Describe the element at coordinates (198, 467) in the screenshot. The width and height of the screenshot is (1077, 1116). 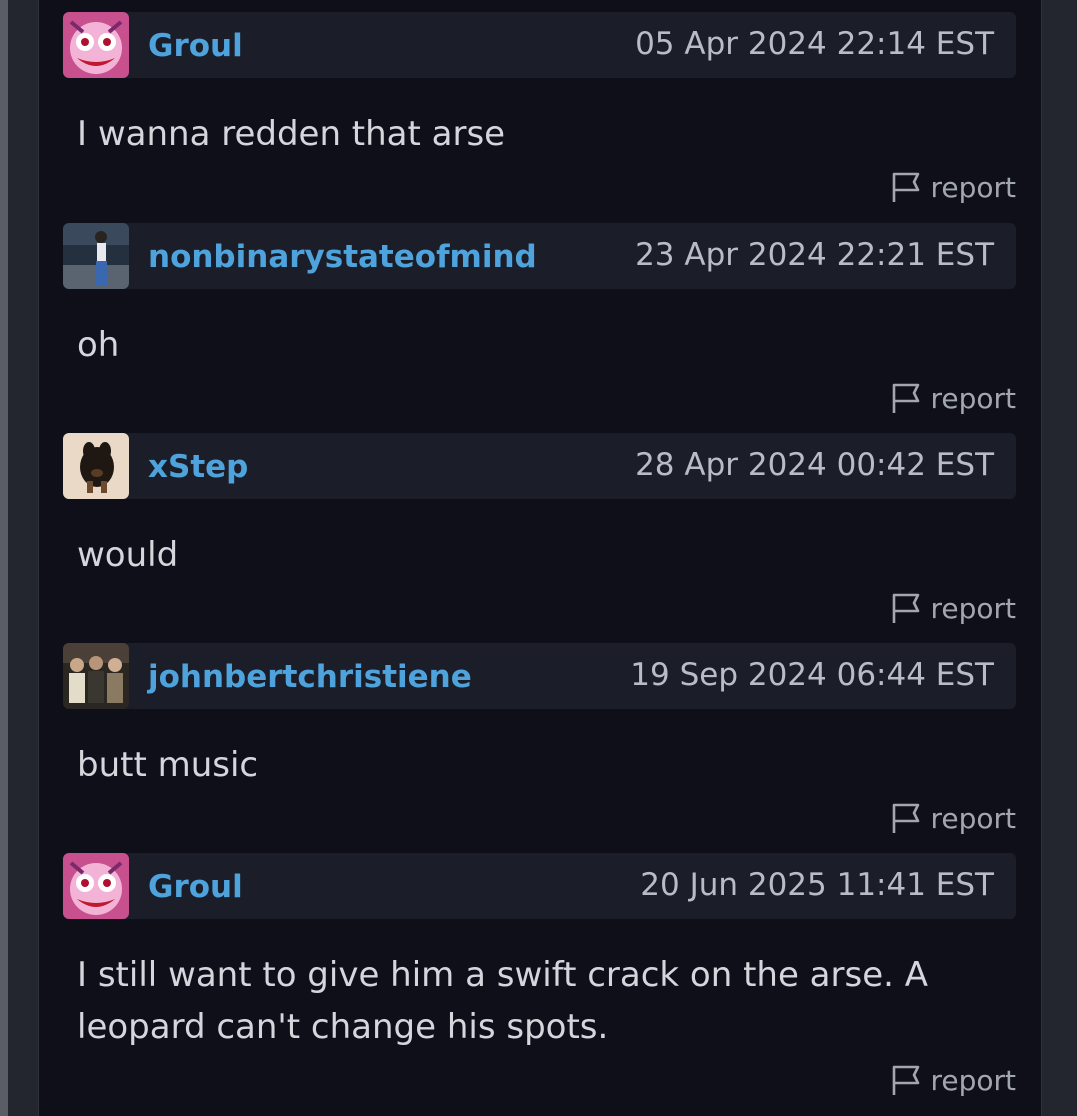
I see `username-link: xStep` at that location.